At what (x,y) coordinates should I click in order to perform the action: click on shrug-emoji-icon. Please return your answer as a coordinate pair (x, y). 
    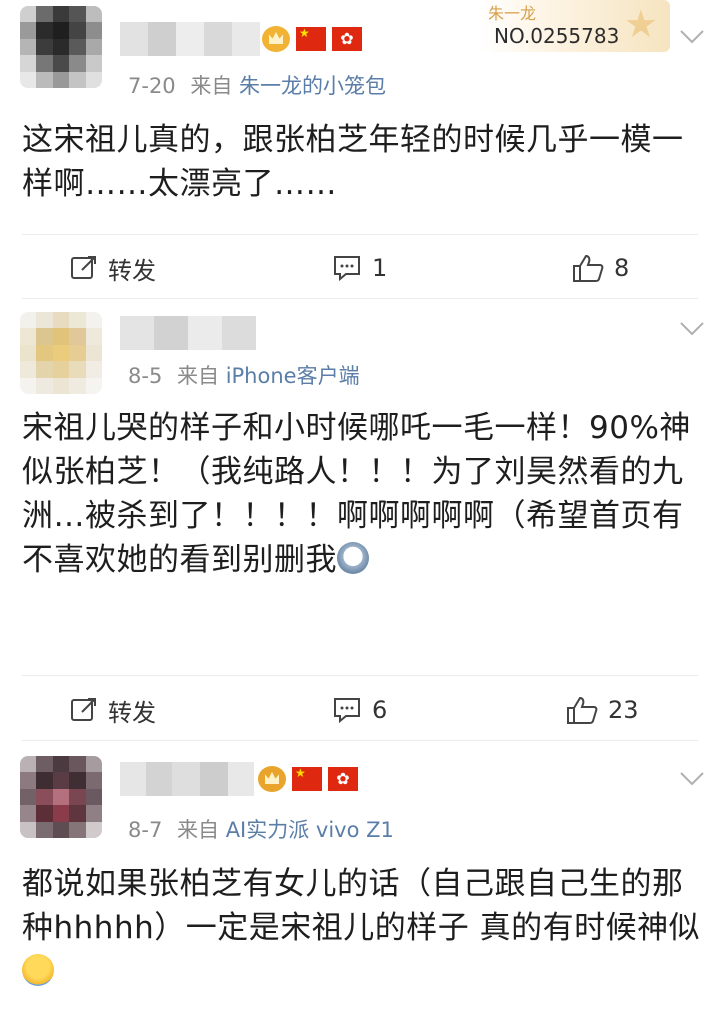
    Looking at the image, I should click on (38, 970).